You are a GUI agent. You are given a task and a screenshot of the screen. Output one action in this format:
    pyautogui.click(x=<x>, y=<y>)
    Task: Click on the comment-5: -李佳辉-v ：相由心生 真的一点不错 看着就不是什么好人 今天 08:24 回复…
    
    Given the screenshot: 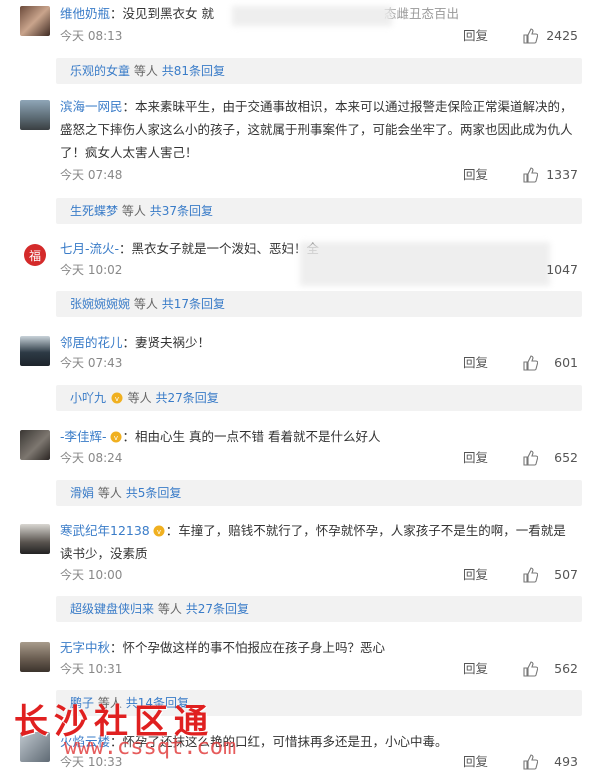 What is the action you would take?
    pyautogui.click(x=296, y=466)
    